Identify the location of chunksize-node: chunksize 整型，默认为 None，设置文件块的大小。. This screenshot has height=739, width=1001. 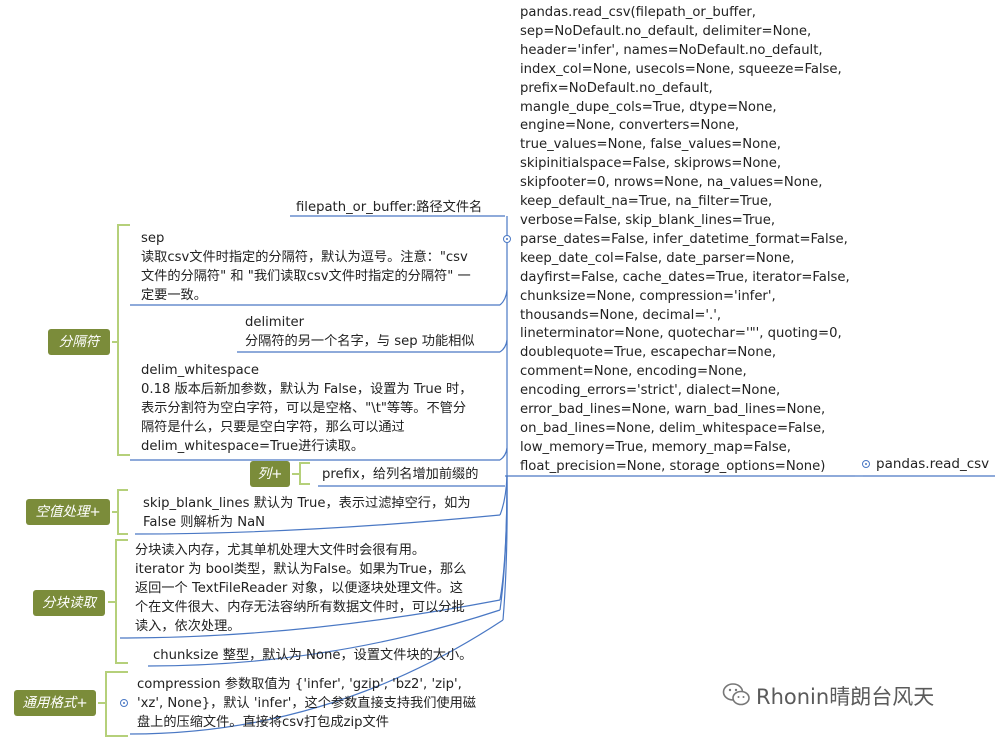
(312, 655).